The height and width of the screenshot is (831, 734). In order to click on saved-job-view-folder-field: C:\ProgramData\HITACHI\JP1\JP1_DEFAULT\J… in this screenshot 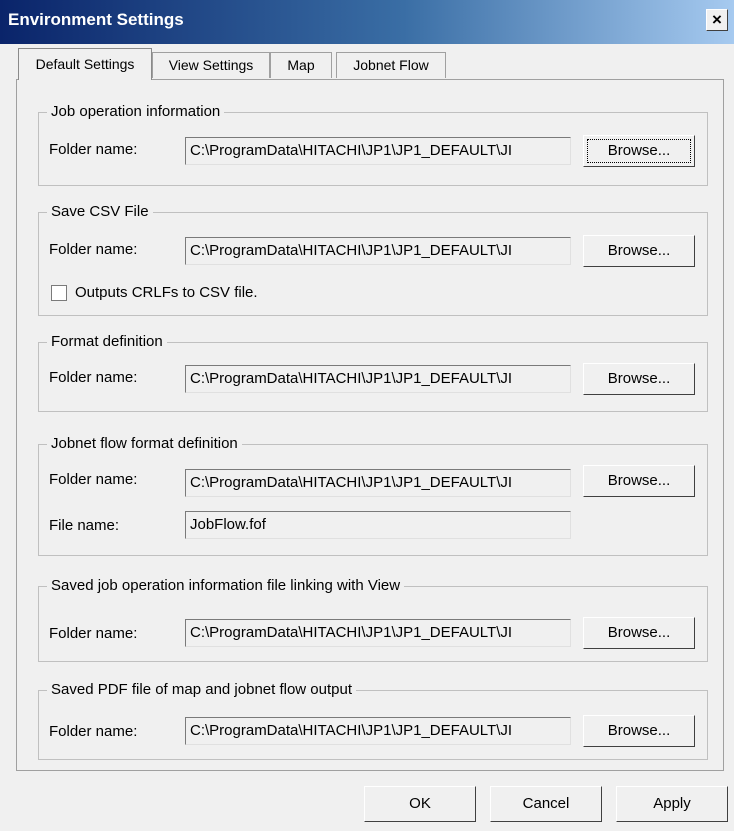, I will do `click(378, 633)`.